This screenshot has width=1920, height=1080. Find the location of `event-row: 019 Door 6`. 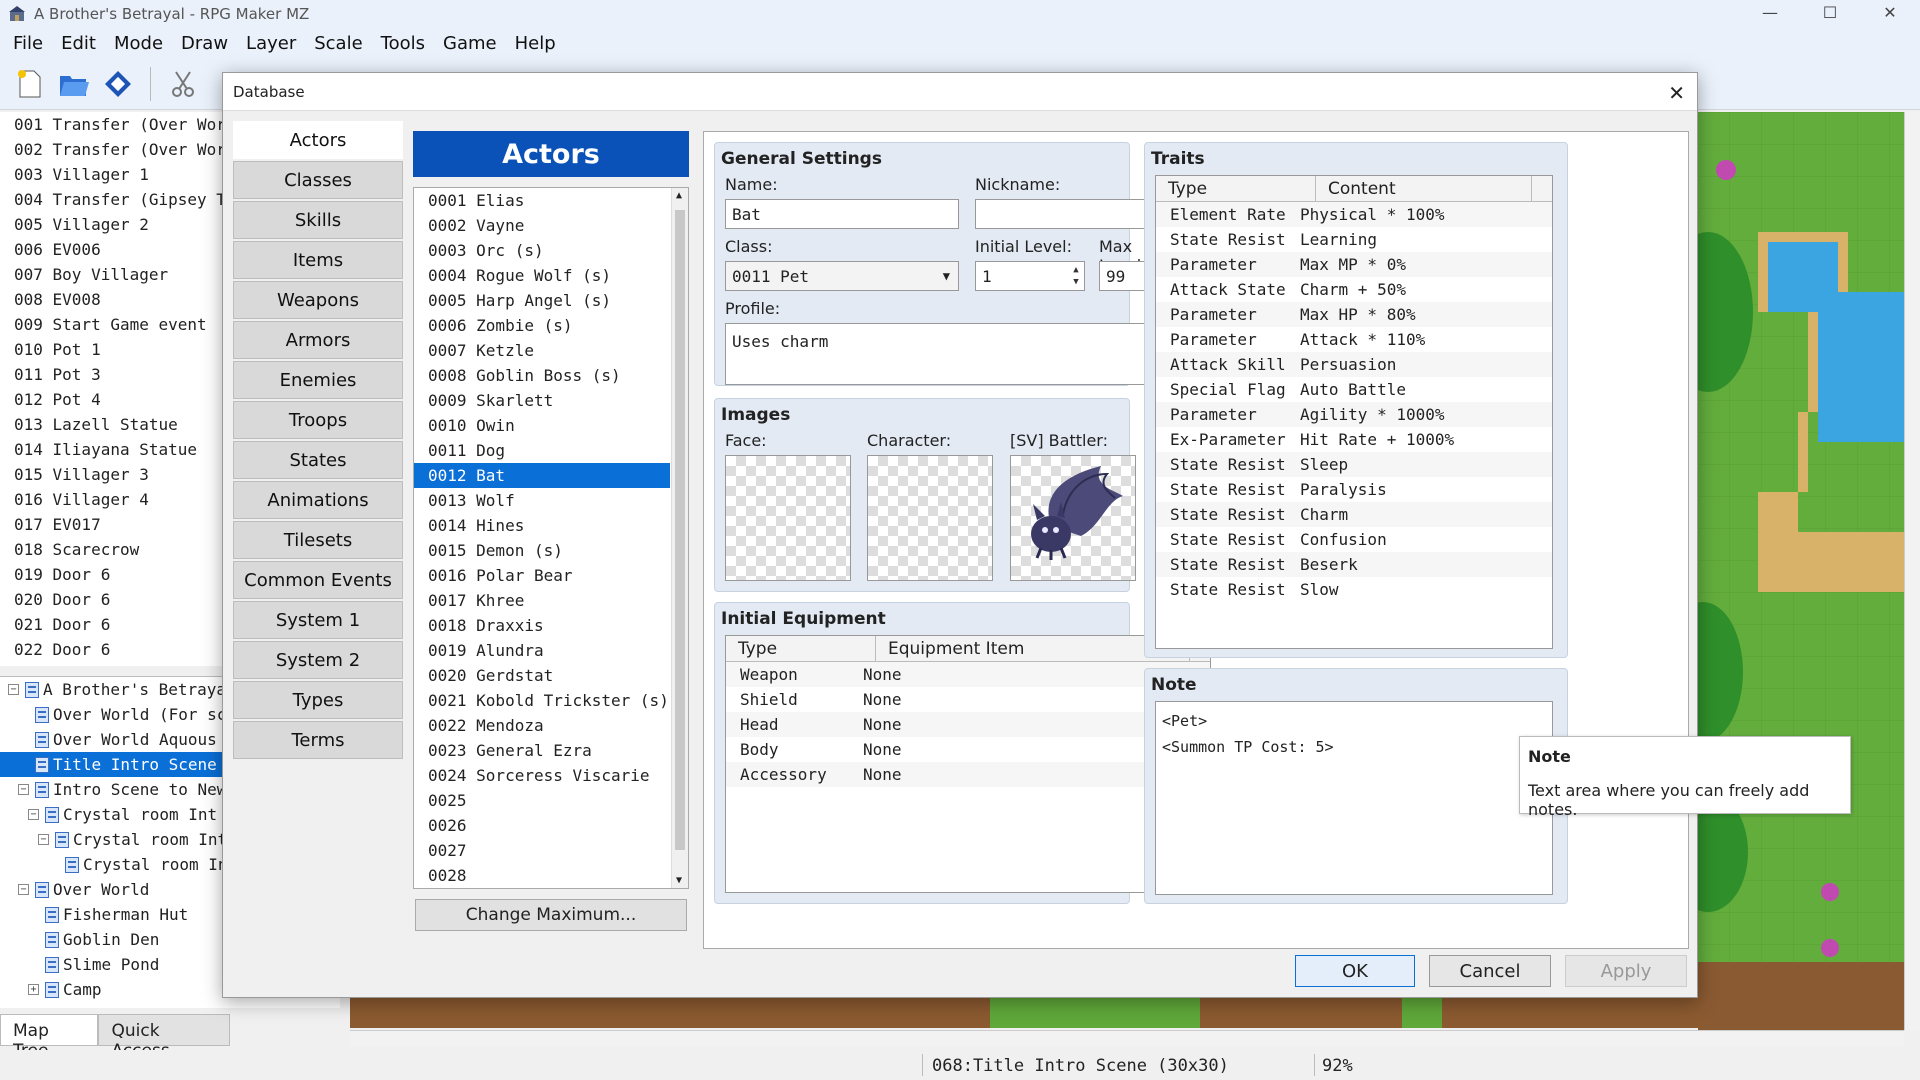

event-row: 019 Door 6 is located at coordinates (111, 574).